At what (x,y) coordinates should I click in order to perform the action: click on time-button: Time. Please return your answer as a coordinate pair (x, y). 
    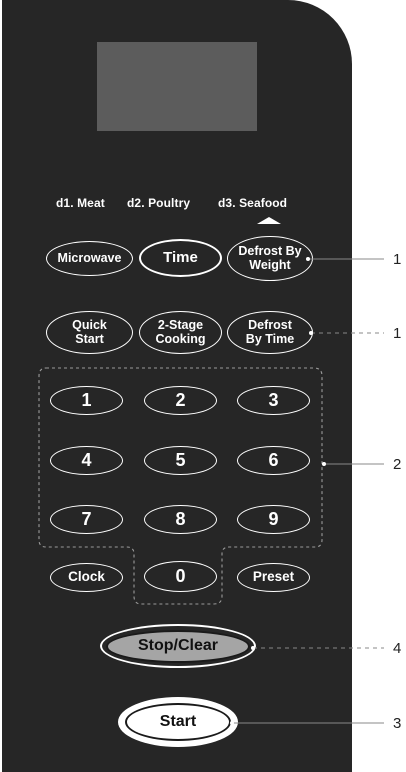
    Looking at the image, I should click on (180, 258).